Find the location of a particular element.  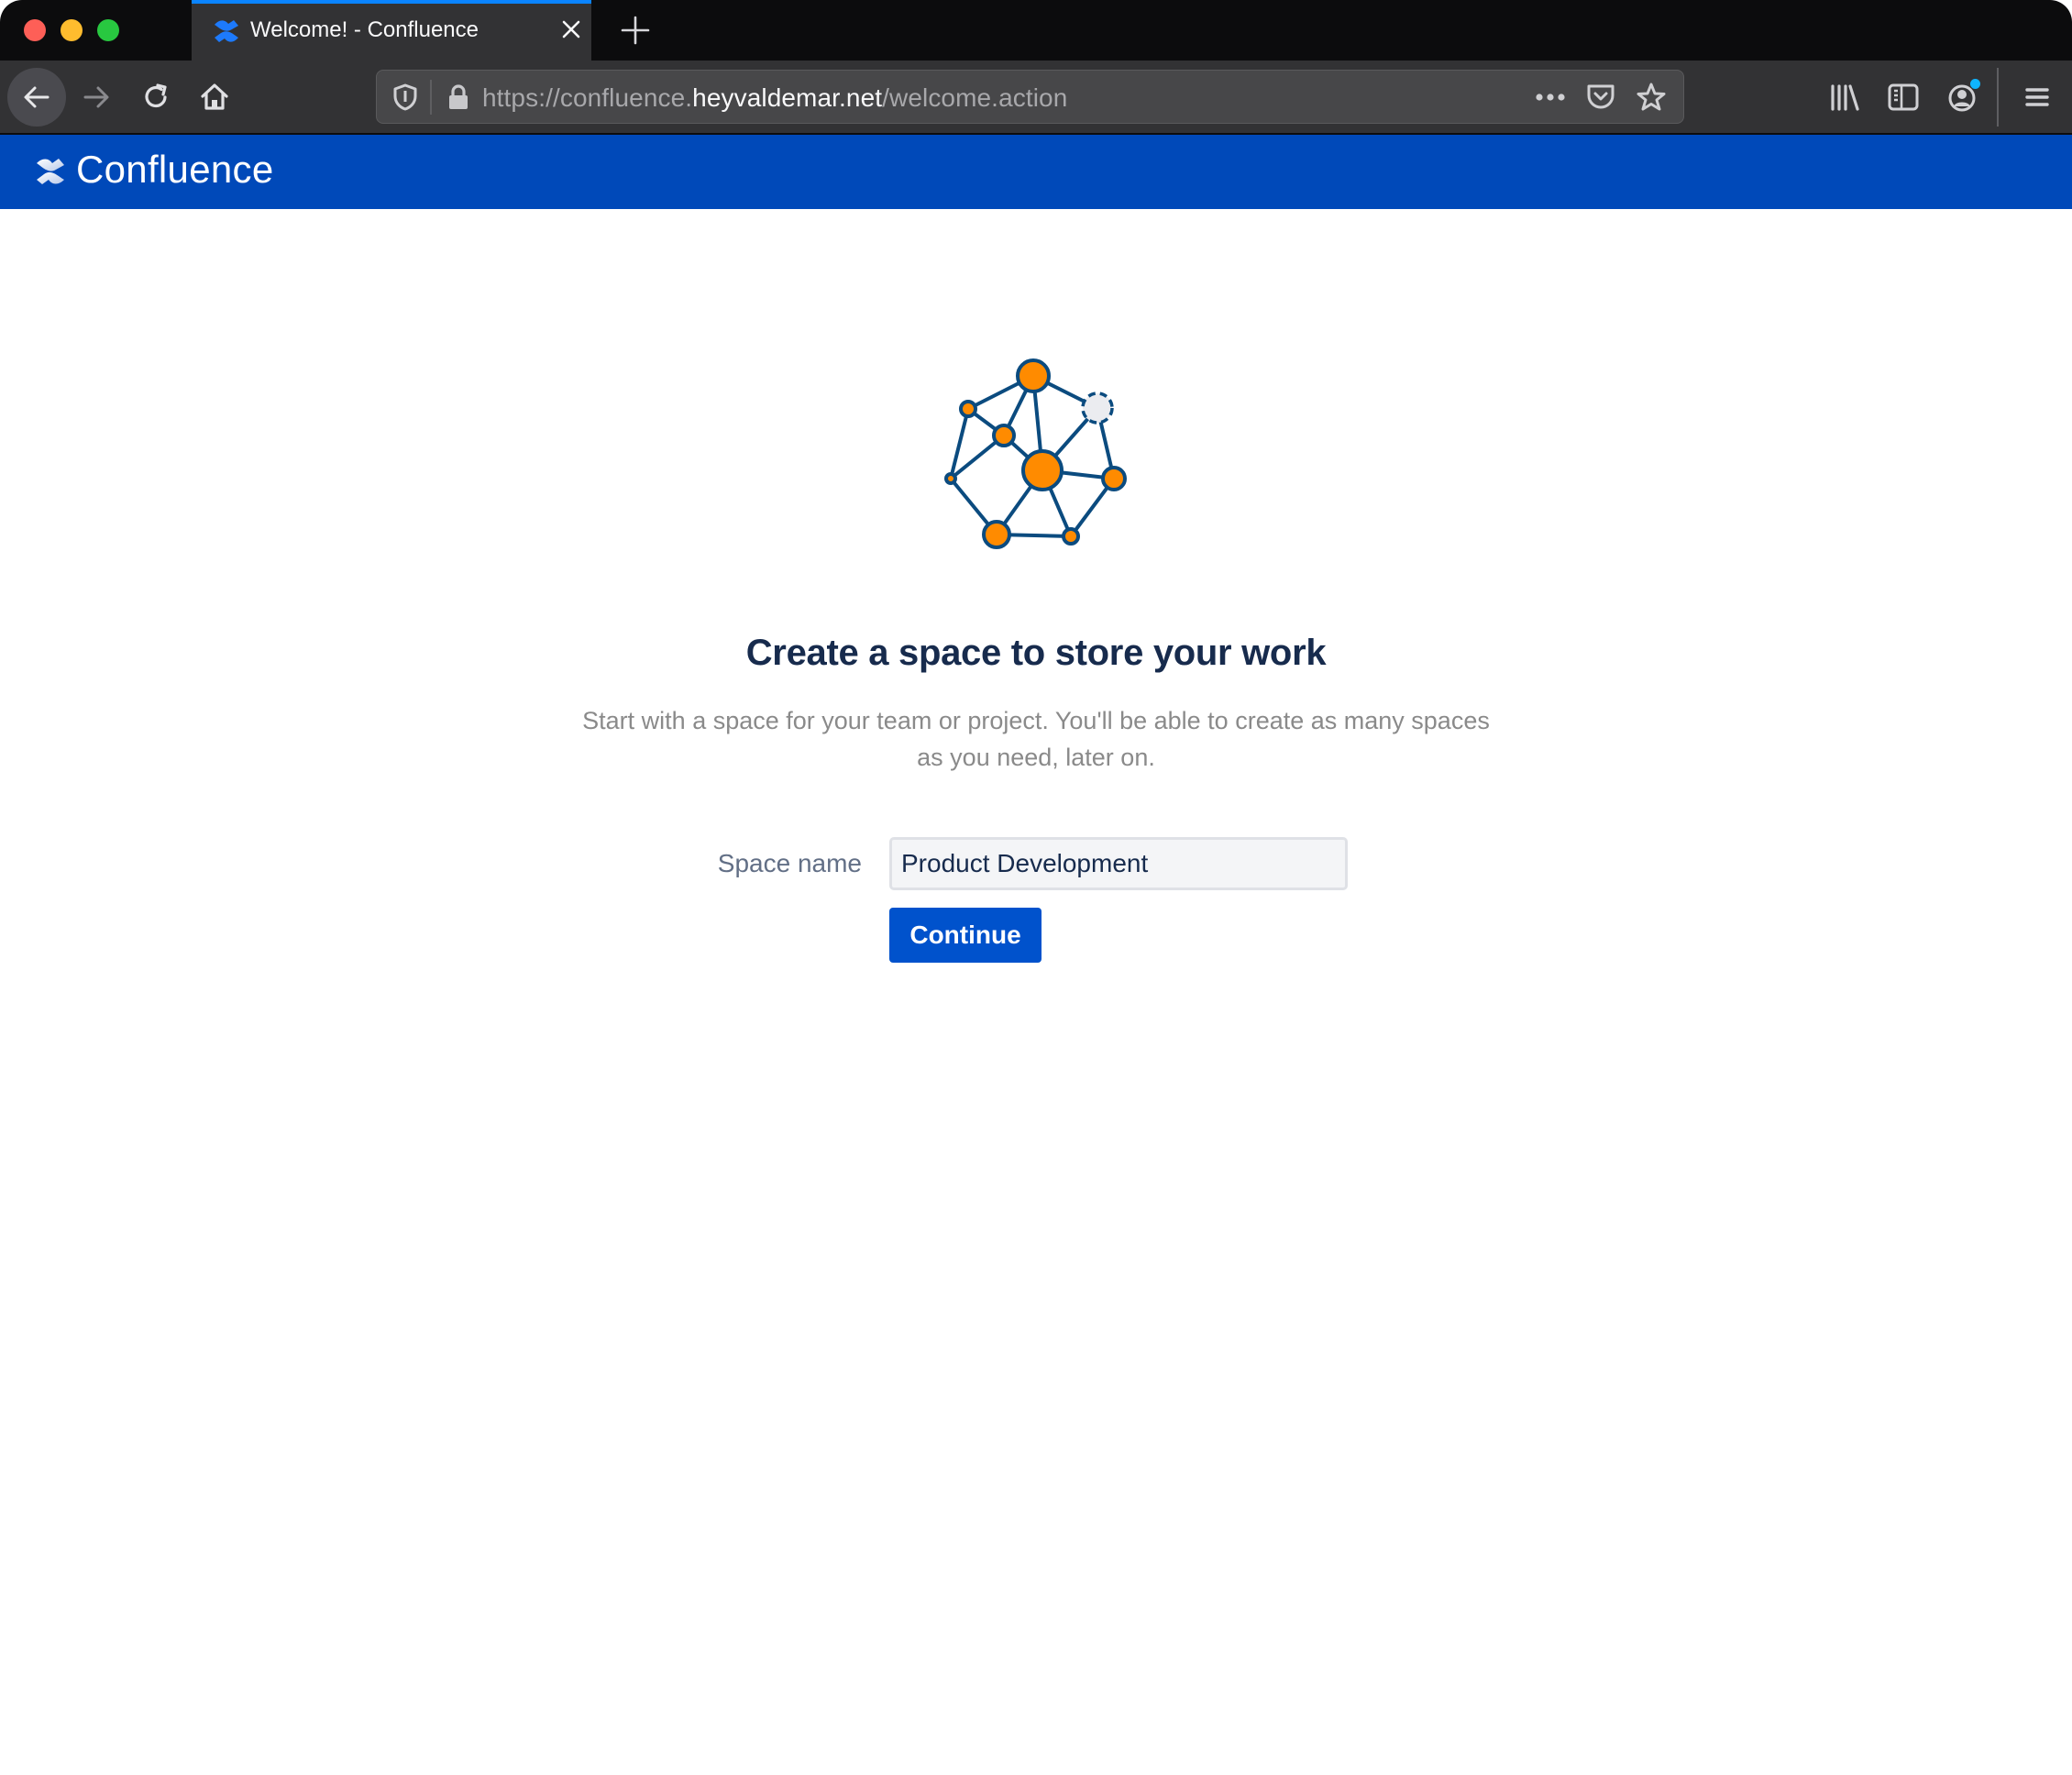

back-button is located at coordinates (36, 97).